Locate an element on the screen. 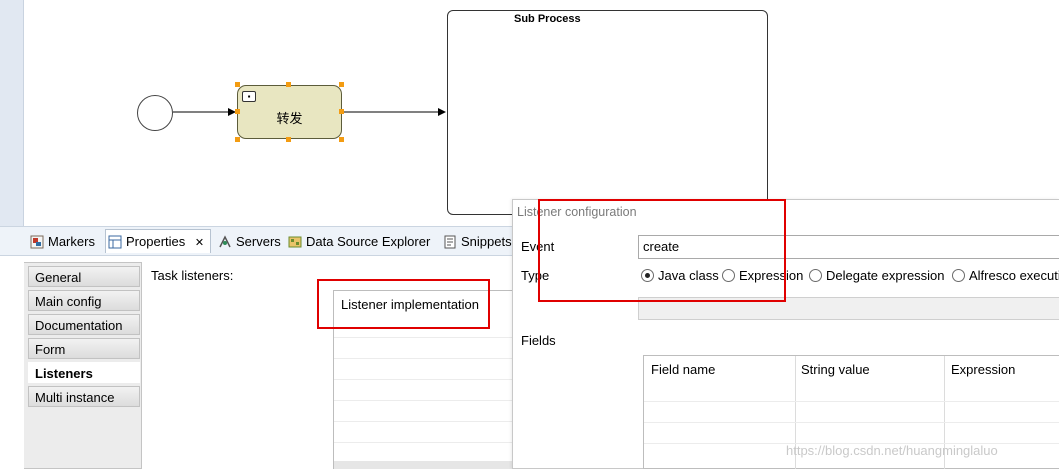 This screenshot has width=1059, height=469. database-icon is located at coordinates (295, 242).